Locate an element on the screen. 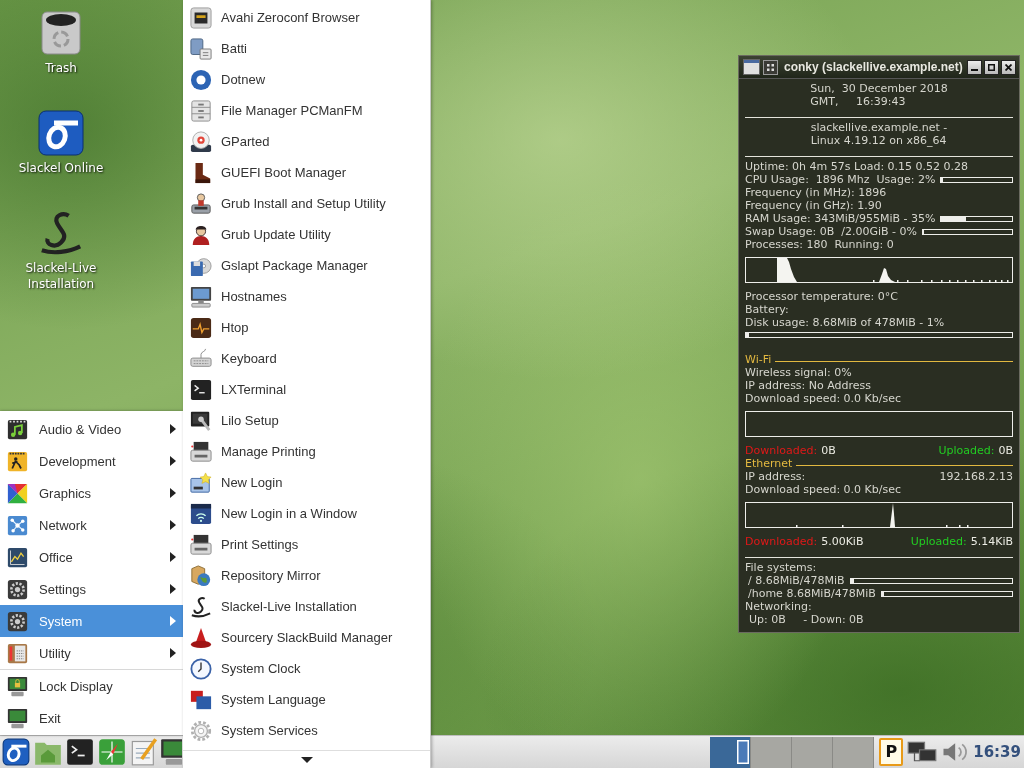 The height and width of the screenshot is (768, 1024). clock: 16:39 is located at coordinates (997, 752).